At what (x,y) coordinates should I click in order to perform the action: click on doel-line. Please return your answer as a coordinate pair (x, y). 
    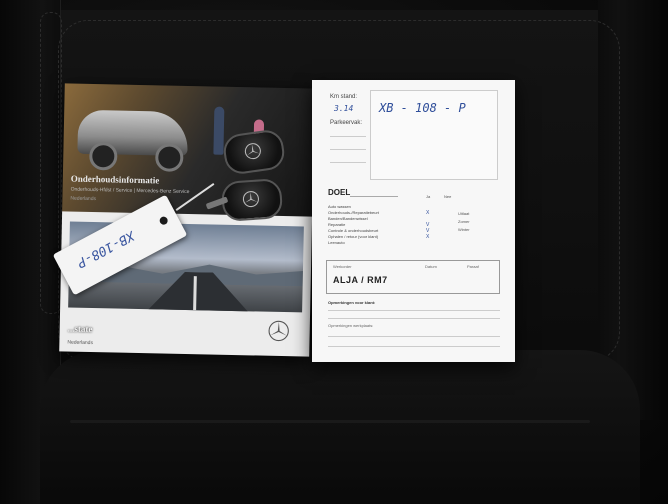
    Looking at the image, I should click on (374, 196).